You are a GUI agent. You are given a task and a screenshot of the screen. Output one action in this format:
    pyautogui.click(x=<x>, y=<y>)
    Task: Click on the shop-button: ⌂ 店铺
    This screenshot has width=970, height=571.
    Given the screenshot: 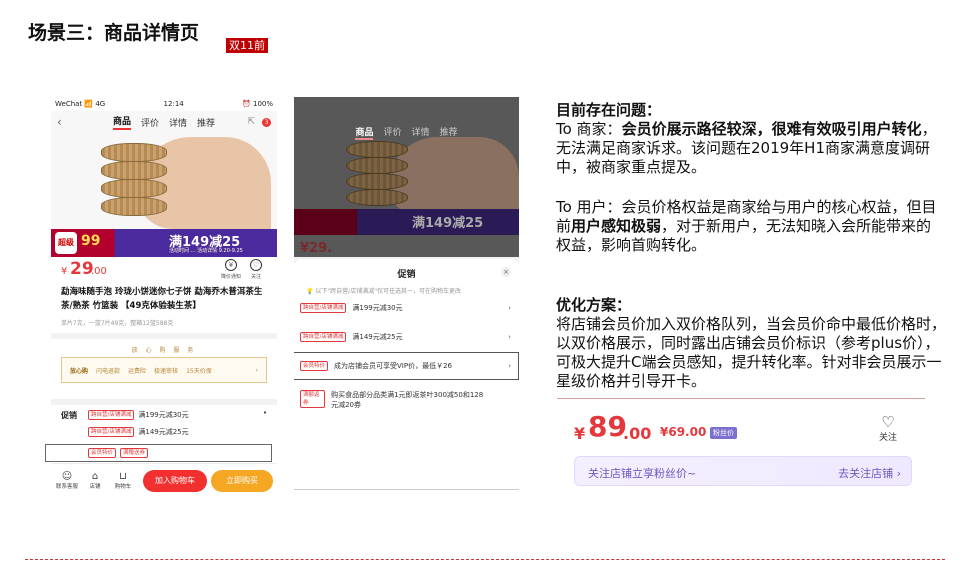 What is the action you would take?
    pyautogui.click(x=95, y=480)
    